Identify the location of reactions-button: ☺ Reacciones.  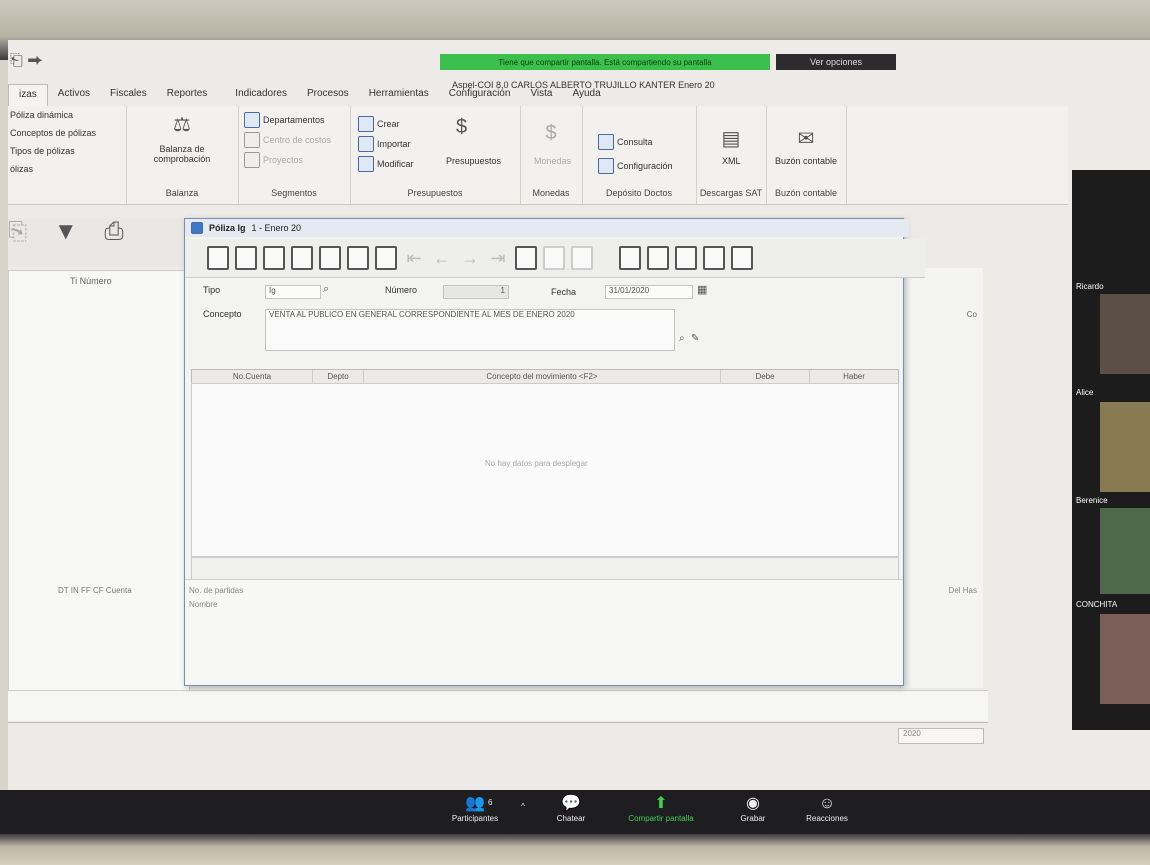
(827, 808).